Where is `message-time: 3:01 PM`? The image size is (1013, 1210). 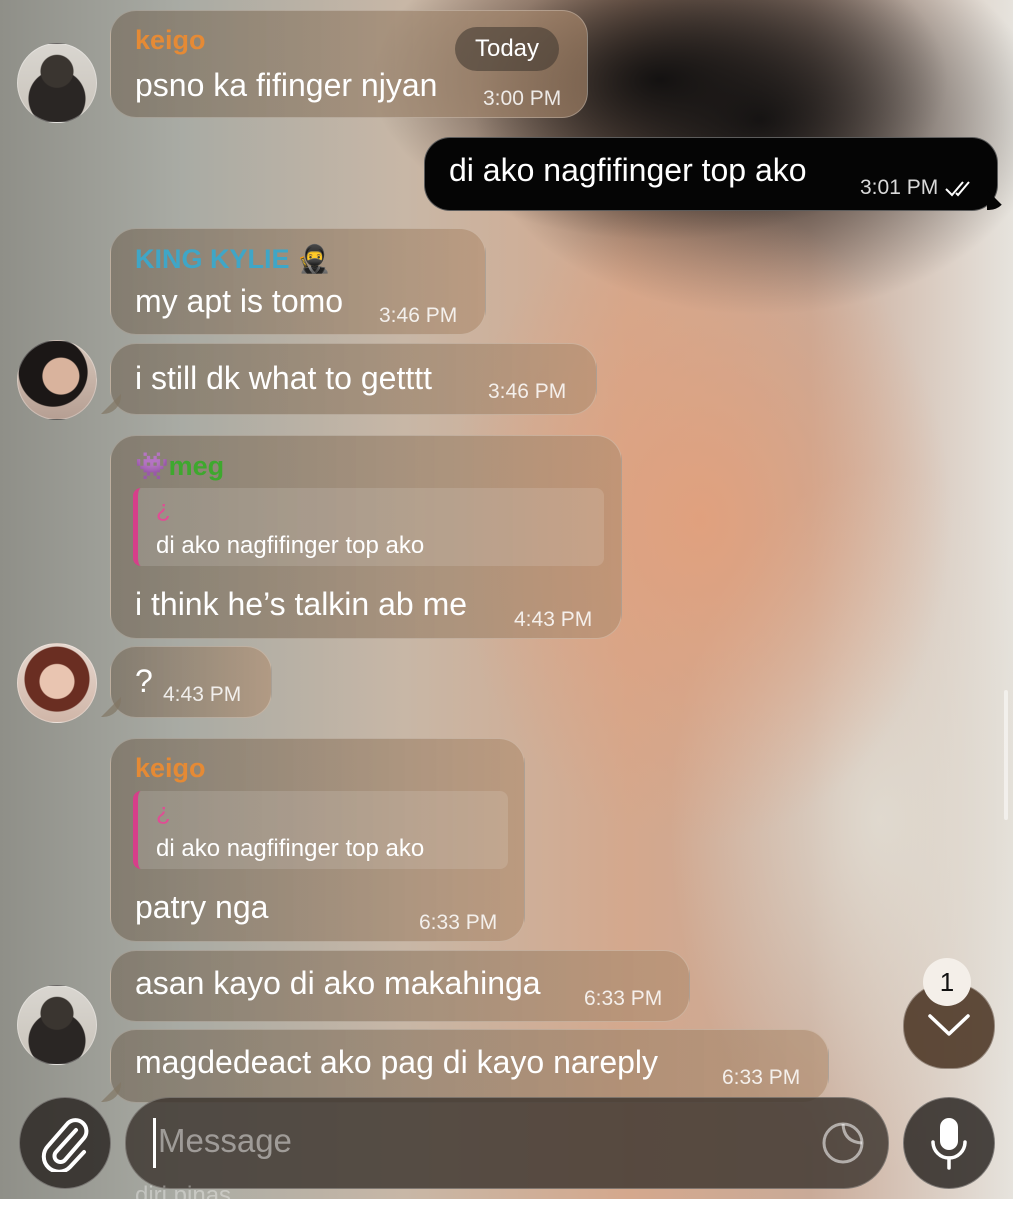
message-time: 3:01 PM is located at coordinates (899, 187).